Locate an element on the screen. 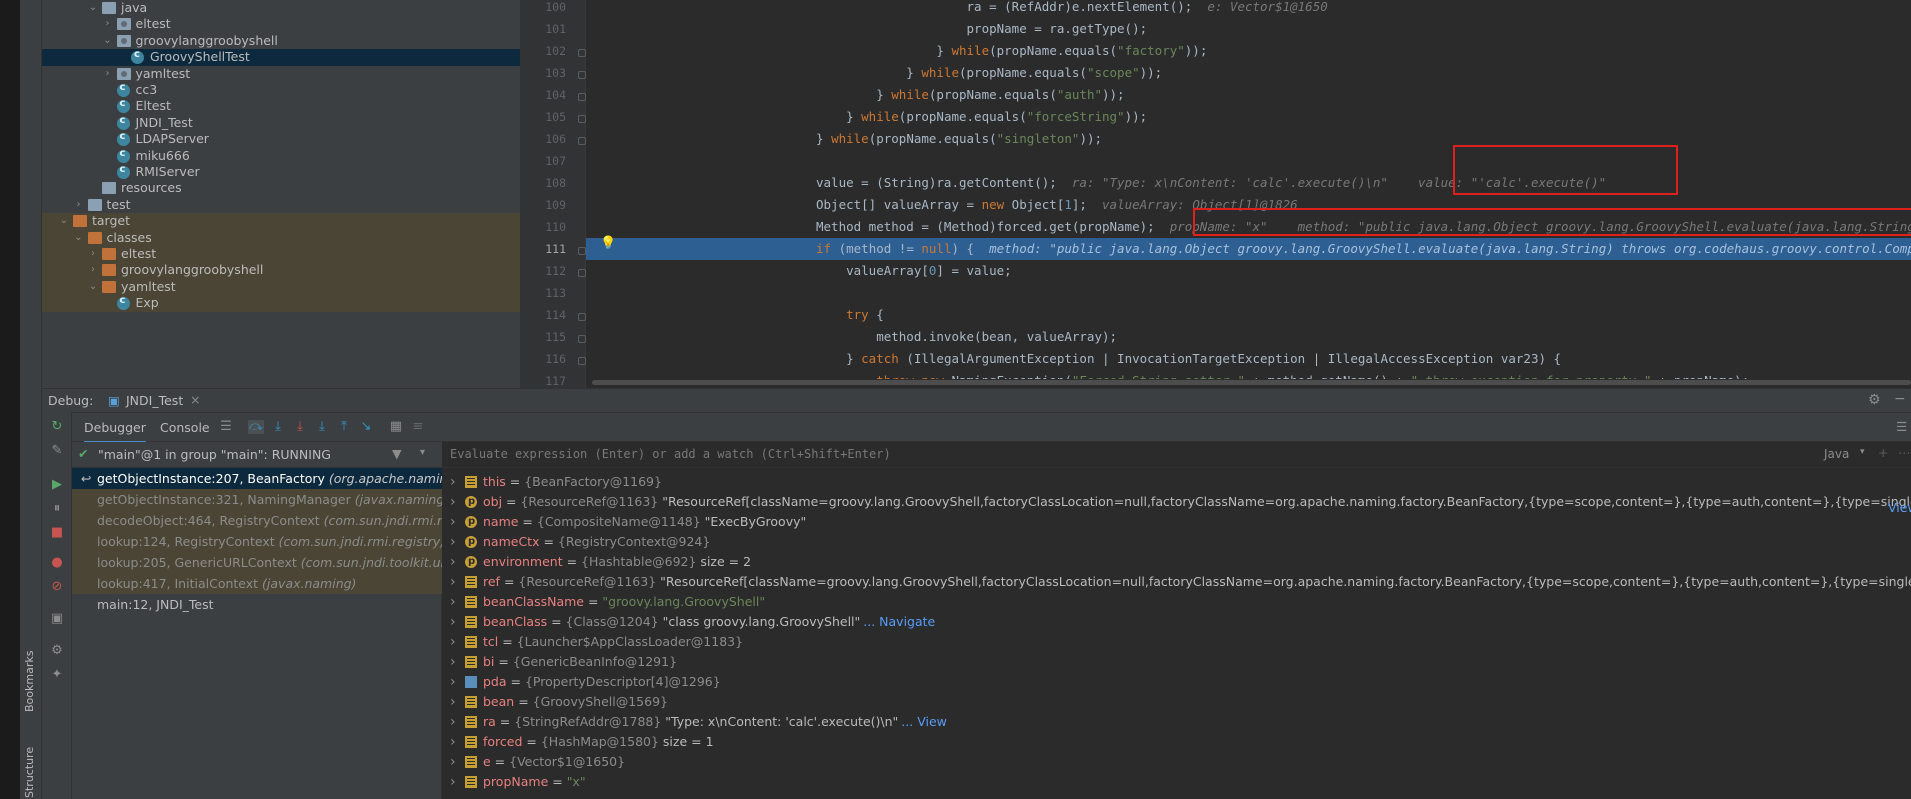  evaluate-expression-icon: ▦ is located at coordinates (396, 427).